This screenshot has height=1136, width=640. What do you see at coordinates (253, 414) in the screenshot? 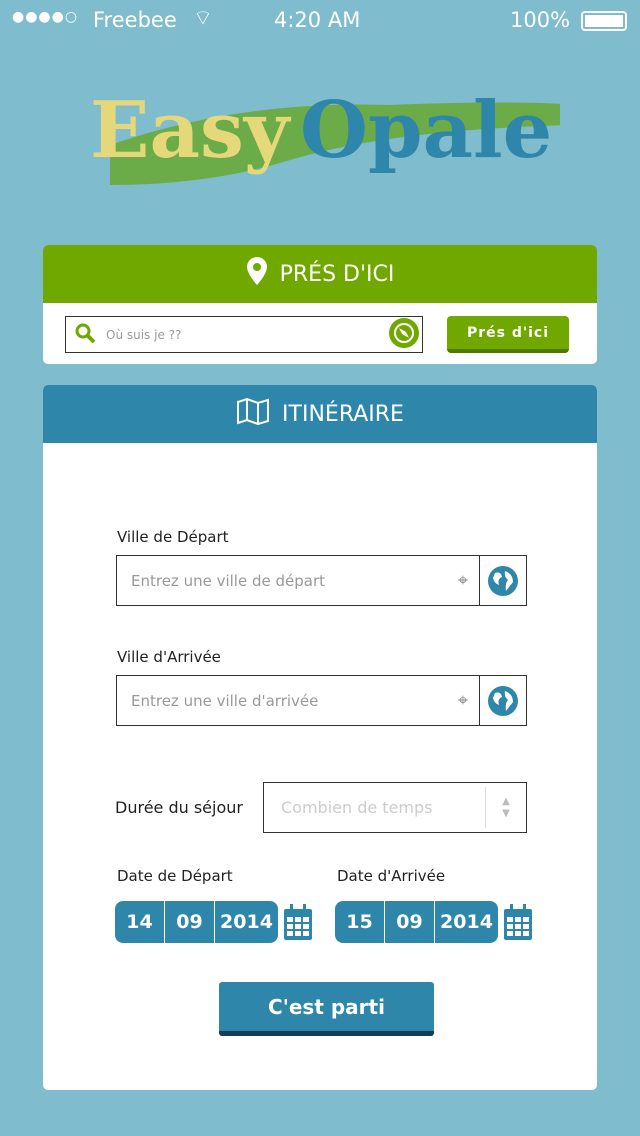
I see `map-icon` at bounding box center [253, 414].